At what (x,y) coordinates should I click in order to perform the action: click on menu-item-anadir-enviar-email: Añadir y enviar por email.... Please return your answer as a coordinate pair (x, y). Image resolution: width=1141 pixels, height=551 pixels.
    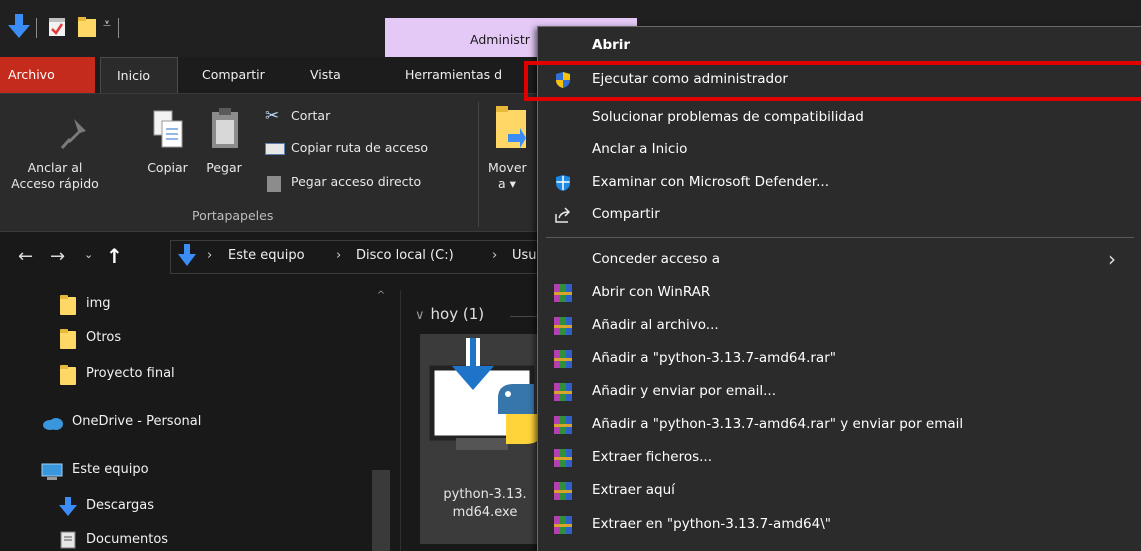
    Looking at the image, I should click on (839, 392).